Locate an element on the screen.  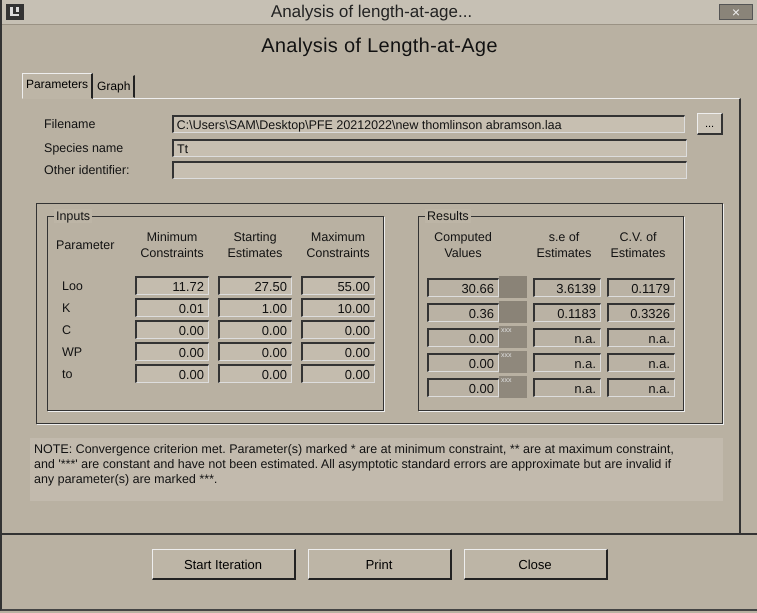
note-text: NOTE: Convergence criterion met. Parameter(s) marked * are at minimum constraint, ** are at maximum constraint, and '***' are constant and have not been estimated. All asymptotic standard errors are approximate but are invalid if any parameter(s) are marked ***. is located at coordinates (376, 469).